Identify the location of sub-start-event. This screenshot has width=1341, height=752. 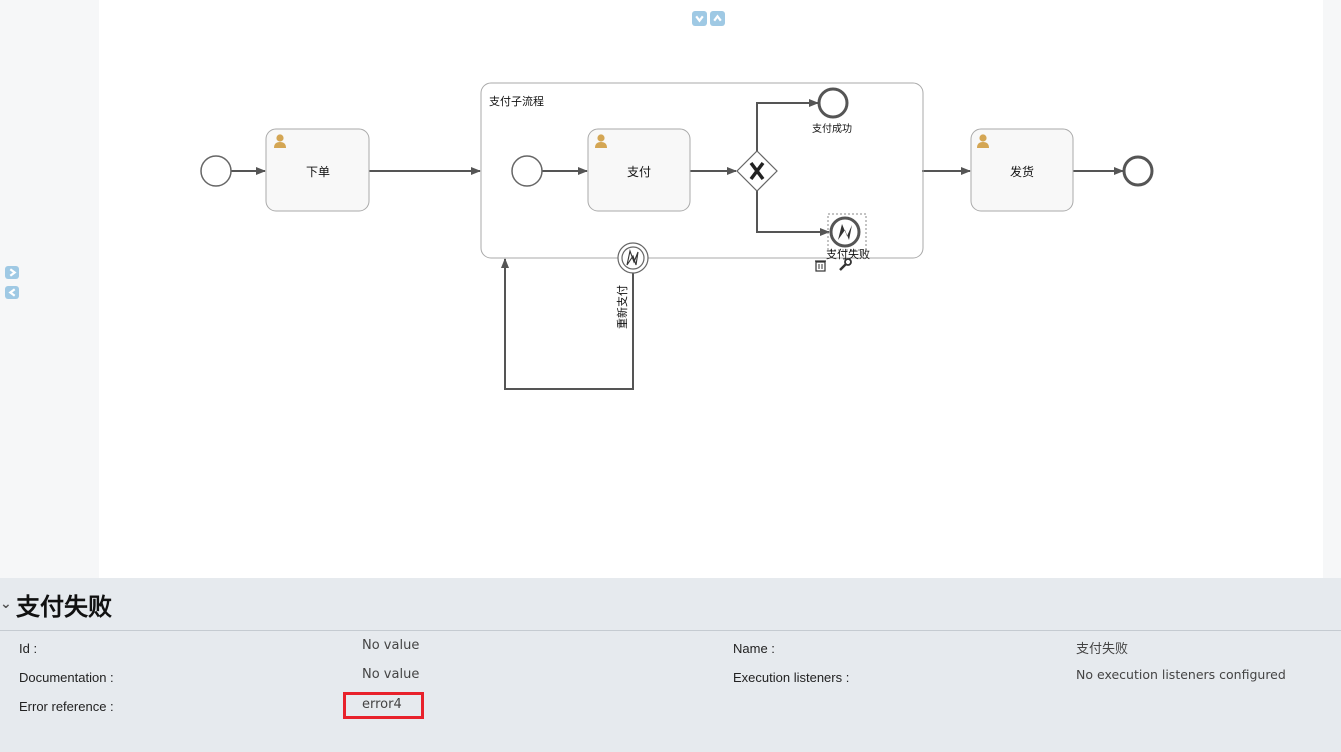
(527, 171).